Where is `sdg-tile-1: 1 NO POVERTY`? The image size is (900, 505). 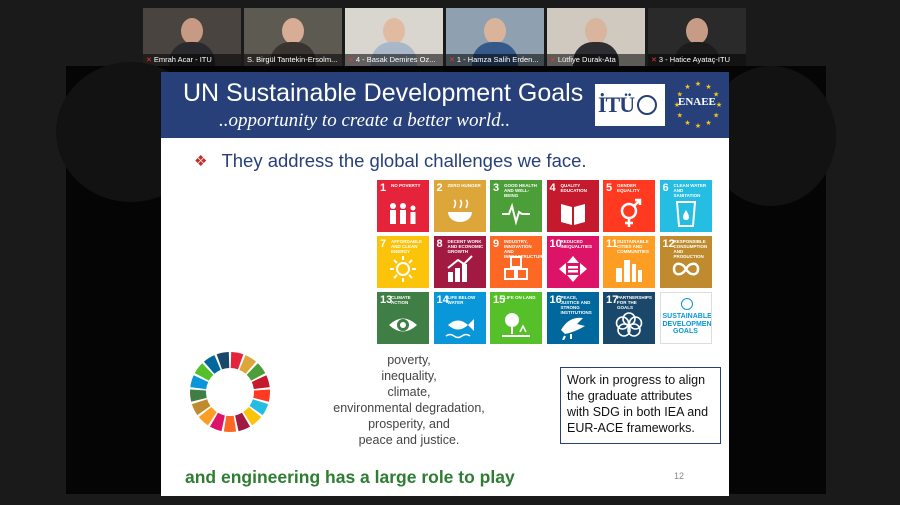
sdg-tile-1: 1 NO POVERTY is located at coordinates (403, 206).